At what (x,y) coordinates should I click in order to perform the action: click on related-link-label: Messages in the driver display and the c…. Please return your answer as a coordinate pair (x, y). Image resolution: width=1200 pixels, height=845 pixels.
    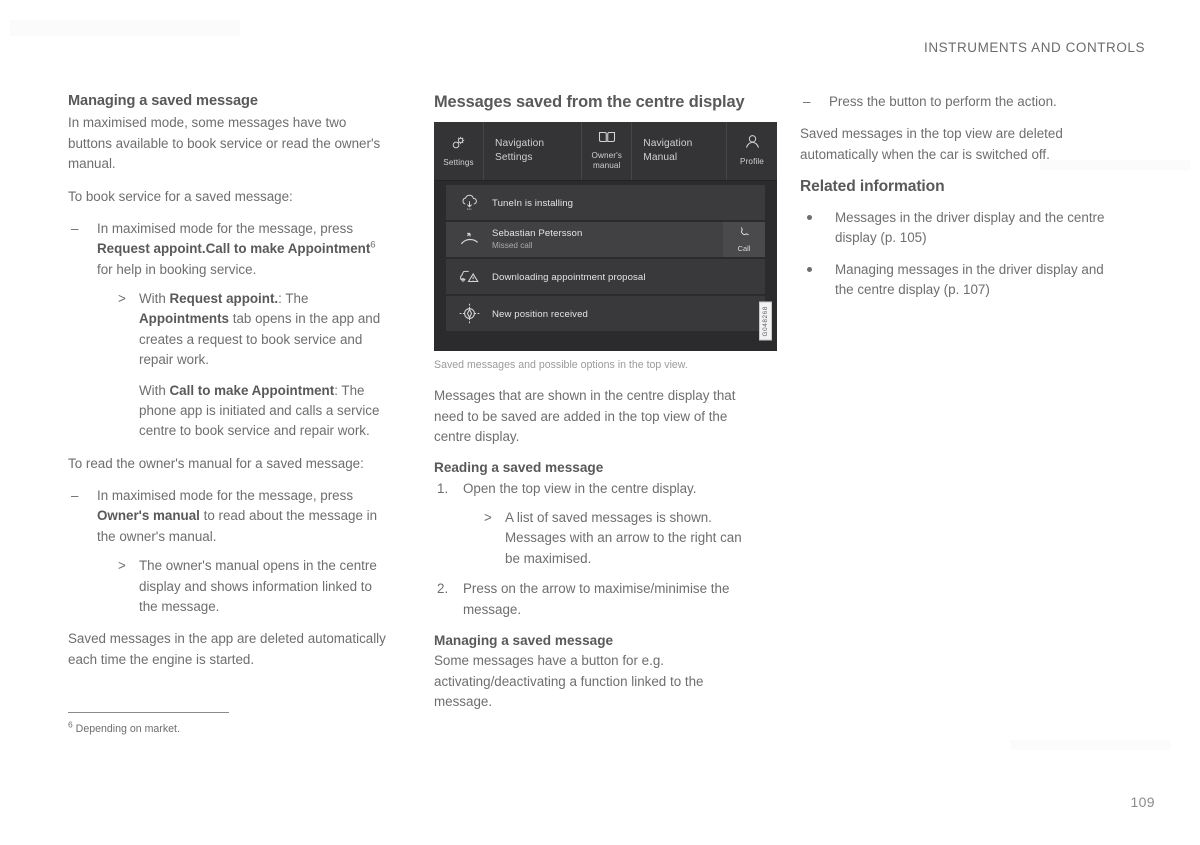
    Looking at the image, I should click on (970, 227).